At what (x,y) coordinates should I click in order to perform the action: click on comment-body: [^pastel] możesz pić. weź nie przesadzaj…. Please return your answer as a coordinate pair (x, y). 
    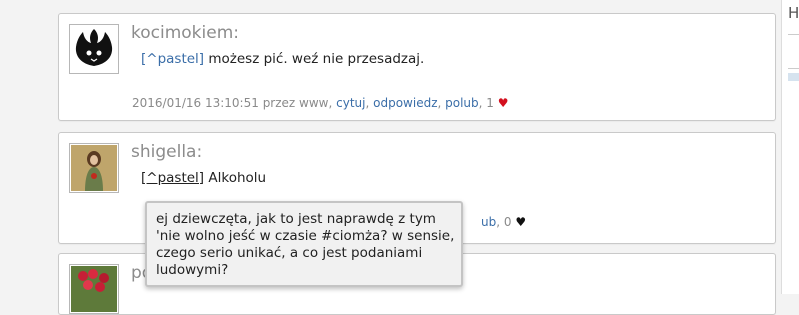
    Looking at the image, I should click on (282, 59).